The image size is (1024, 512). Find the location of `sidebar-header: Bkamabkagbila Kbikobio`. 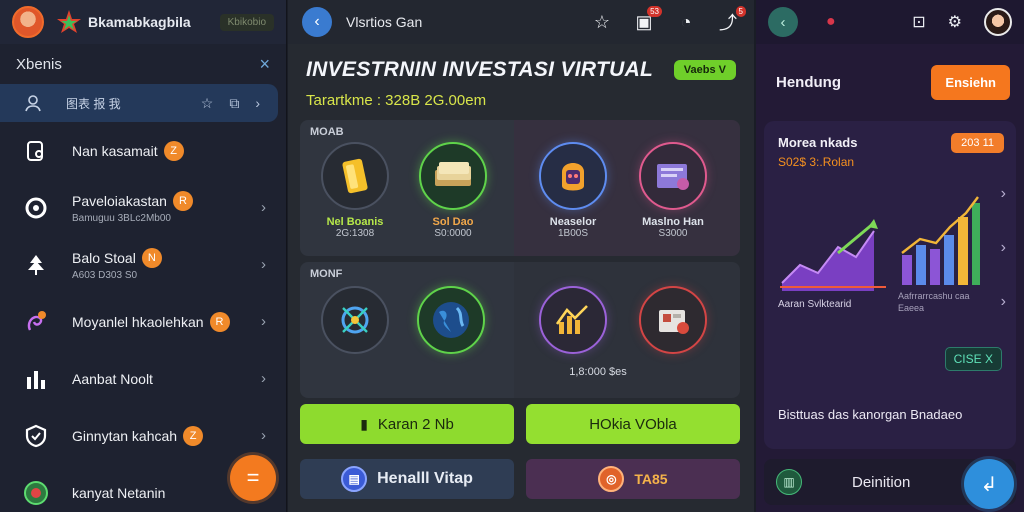

sidebar-header: Bkamabkagbila Kbikobio is located at coordinates (143, 22).